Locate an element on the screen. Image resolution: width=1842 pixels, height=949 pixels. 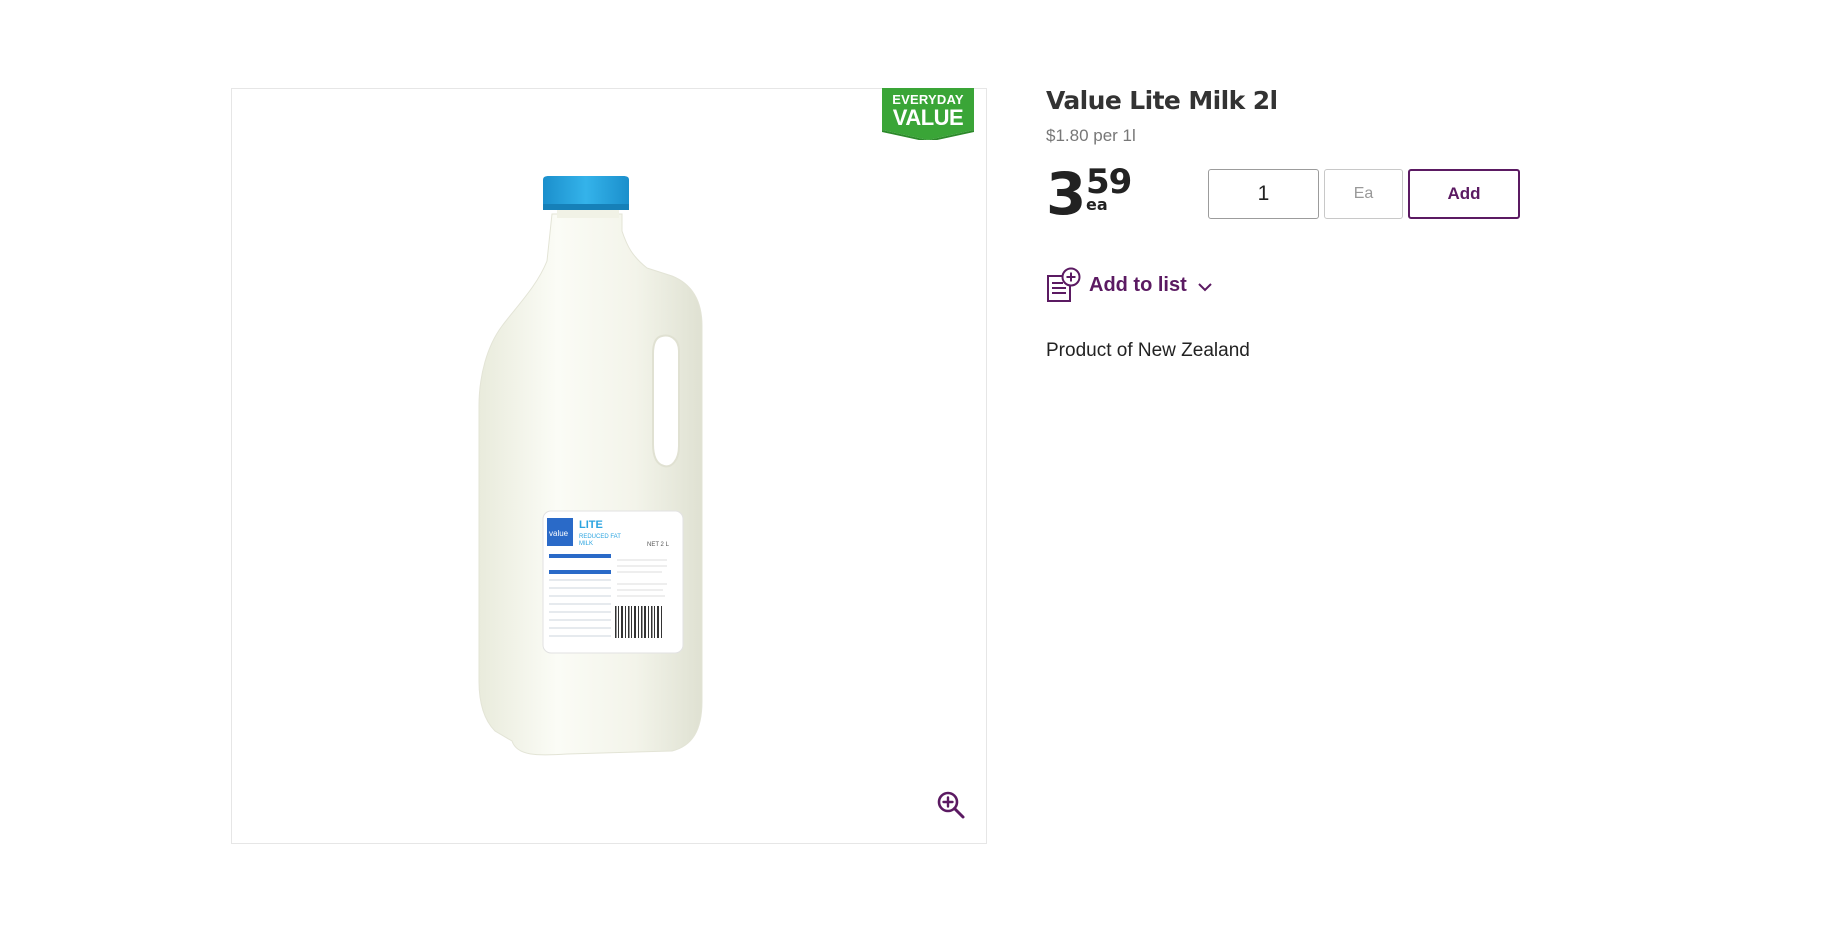
badge-label: EVERYDAY VALUE is located at coordinates (928, 111).